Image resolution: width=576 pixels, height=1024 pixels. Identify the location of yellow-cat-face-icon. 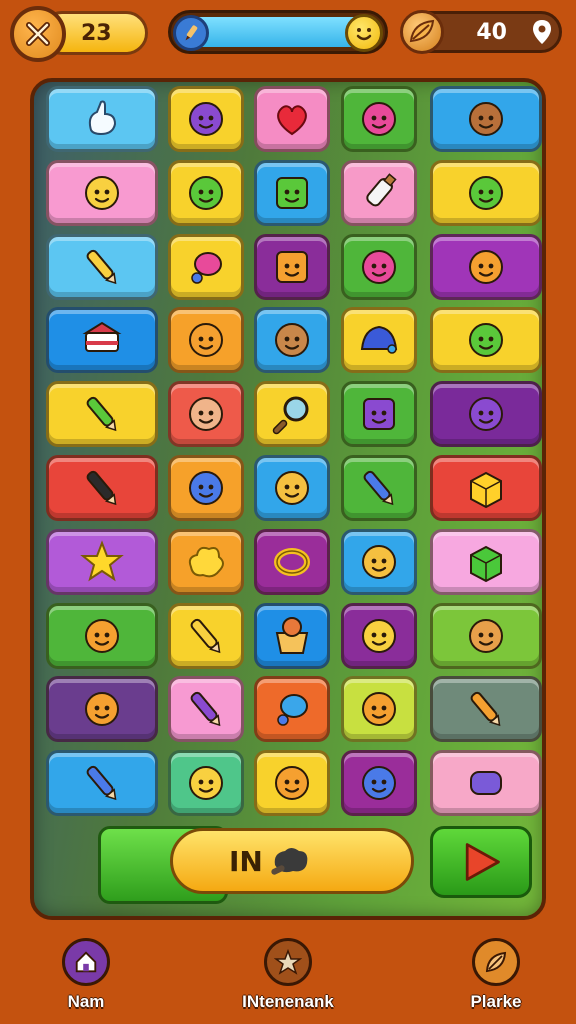
(102, 193).